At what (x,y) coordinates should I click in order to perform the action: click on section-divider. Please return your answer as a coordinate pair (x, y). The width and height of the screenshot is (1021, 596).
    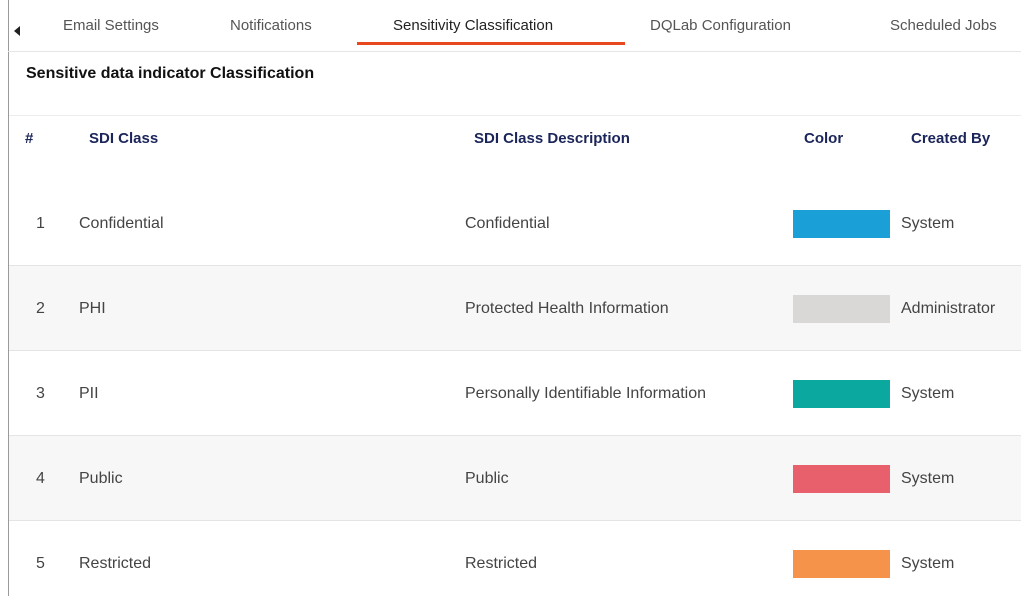
    Looking at the image, I should click on (515, 115).